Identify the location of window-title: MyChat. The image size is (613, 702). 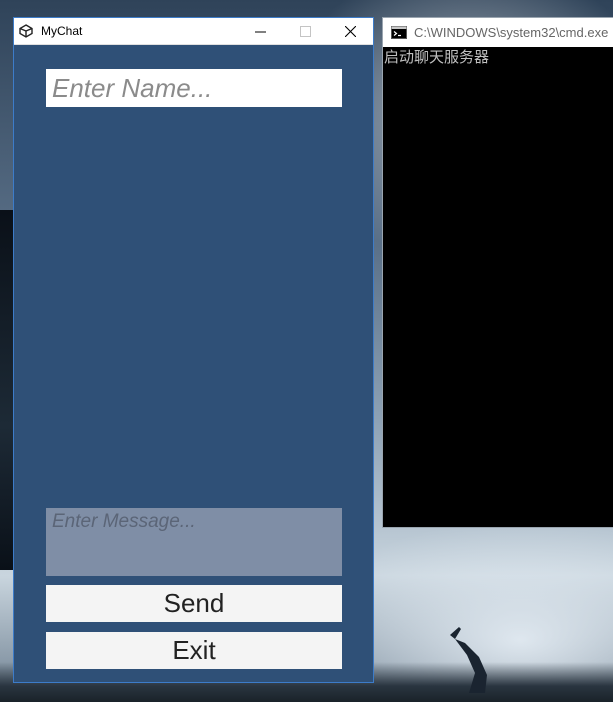
(62, 31).